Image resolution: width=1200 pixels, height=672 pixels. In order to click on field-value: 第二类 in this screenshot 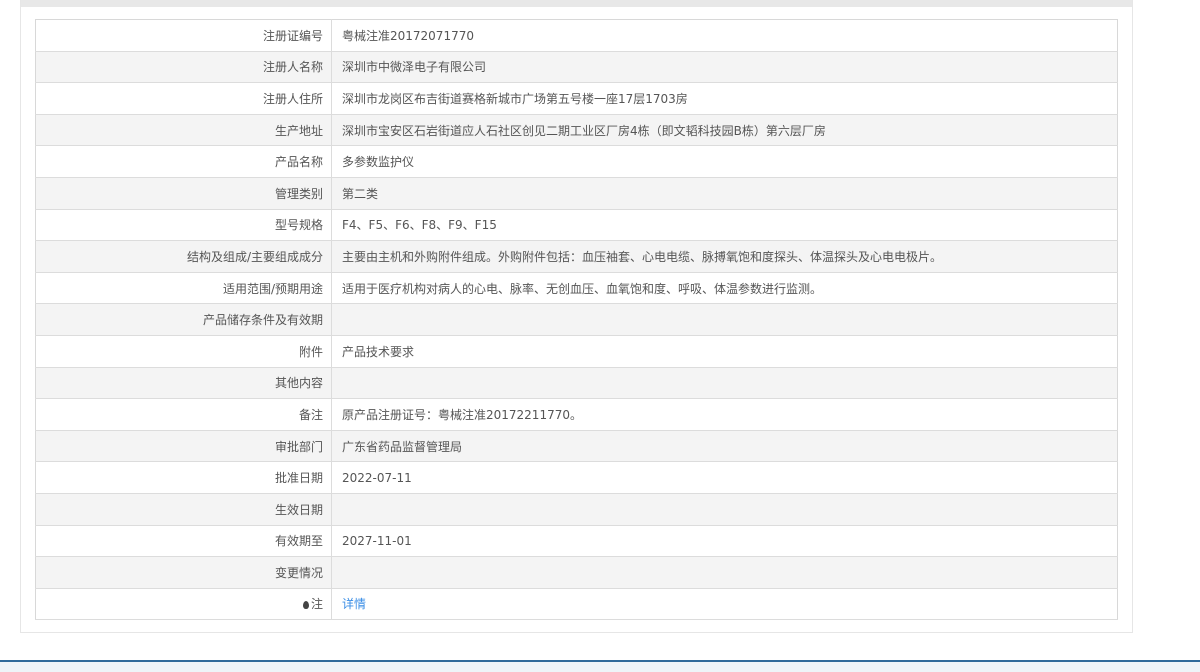, I will do `click(724, 193)`.